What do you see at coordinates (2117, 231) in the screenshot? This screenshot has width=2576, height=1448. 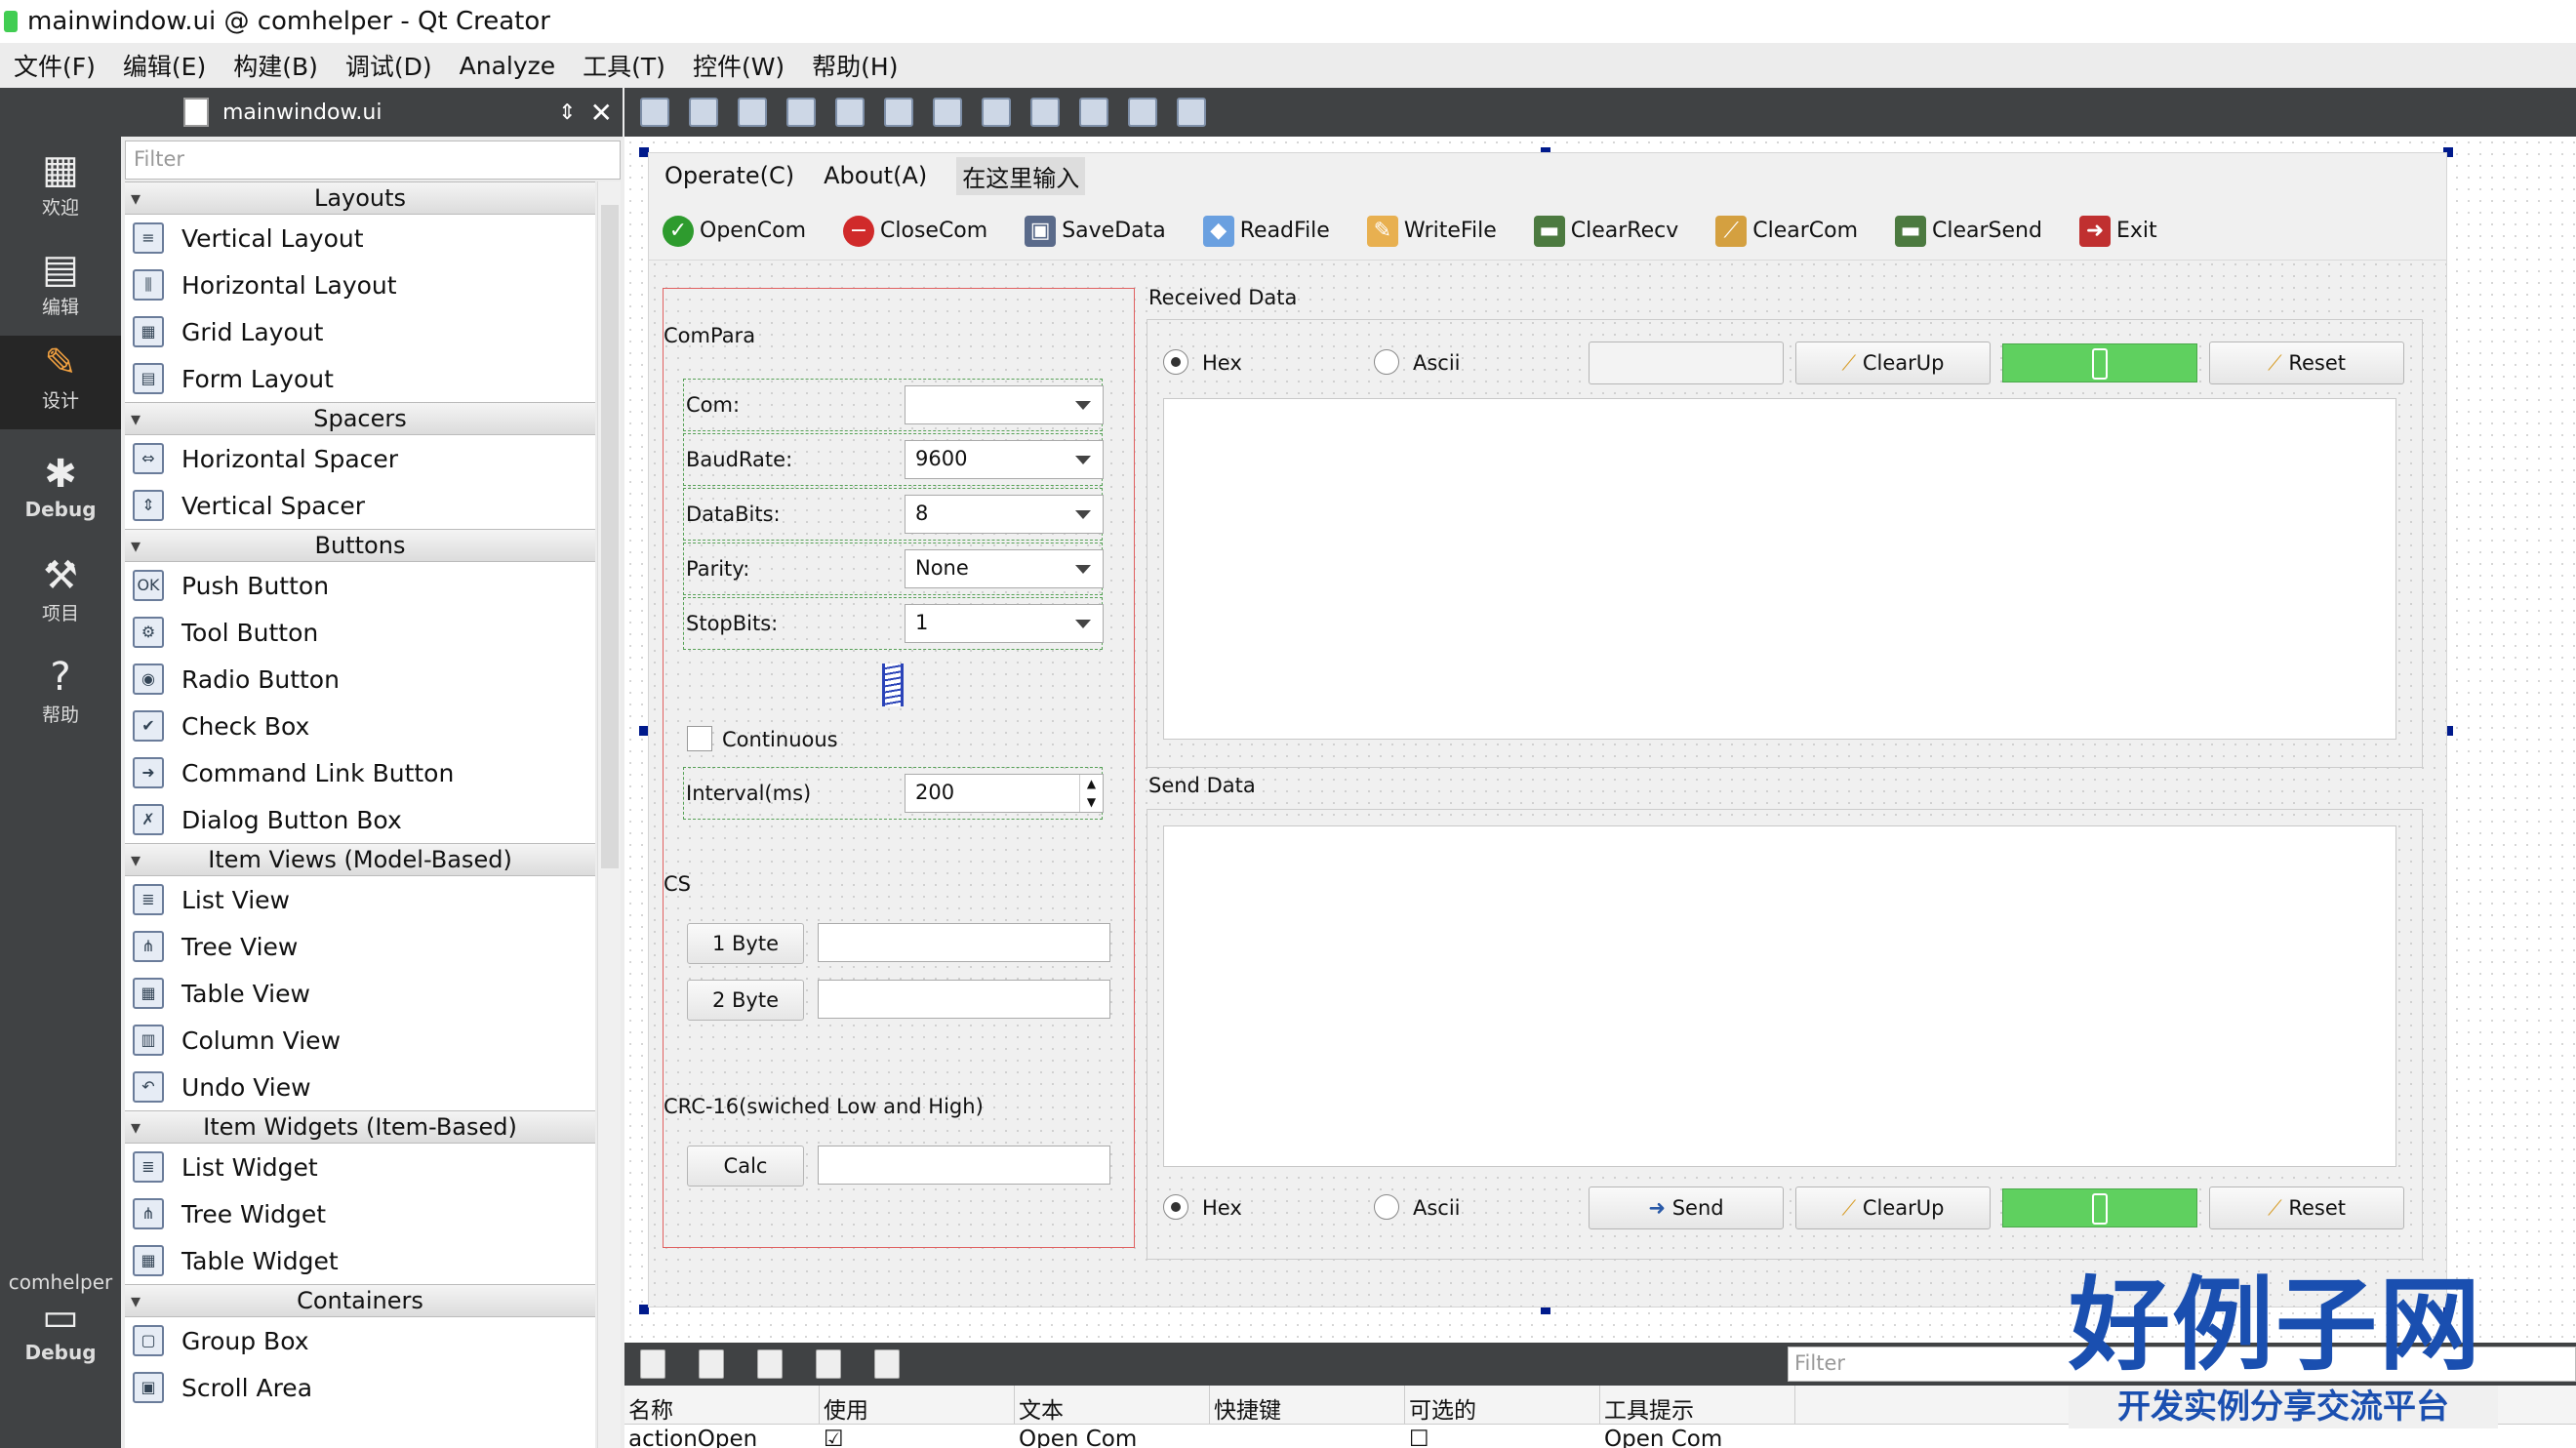 I see `exit-button: ➜ Exit` at bounding box center [2117, 231].